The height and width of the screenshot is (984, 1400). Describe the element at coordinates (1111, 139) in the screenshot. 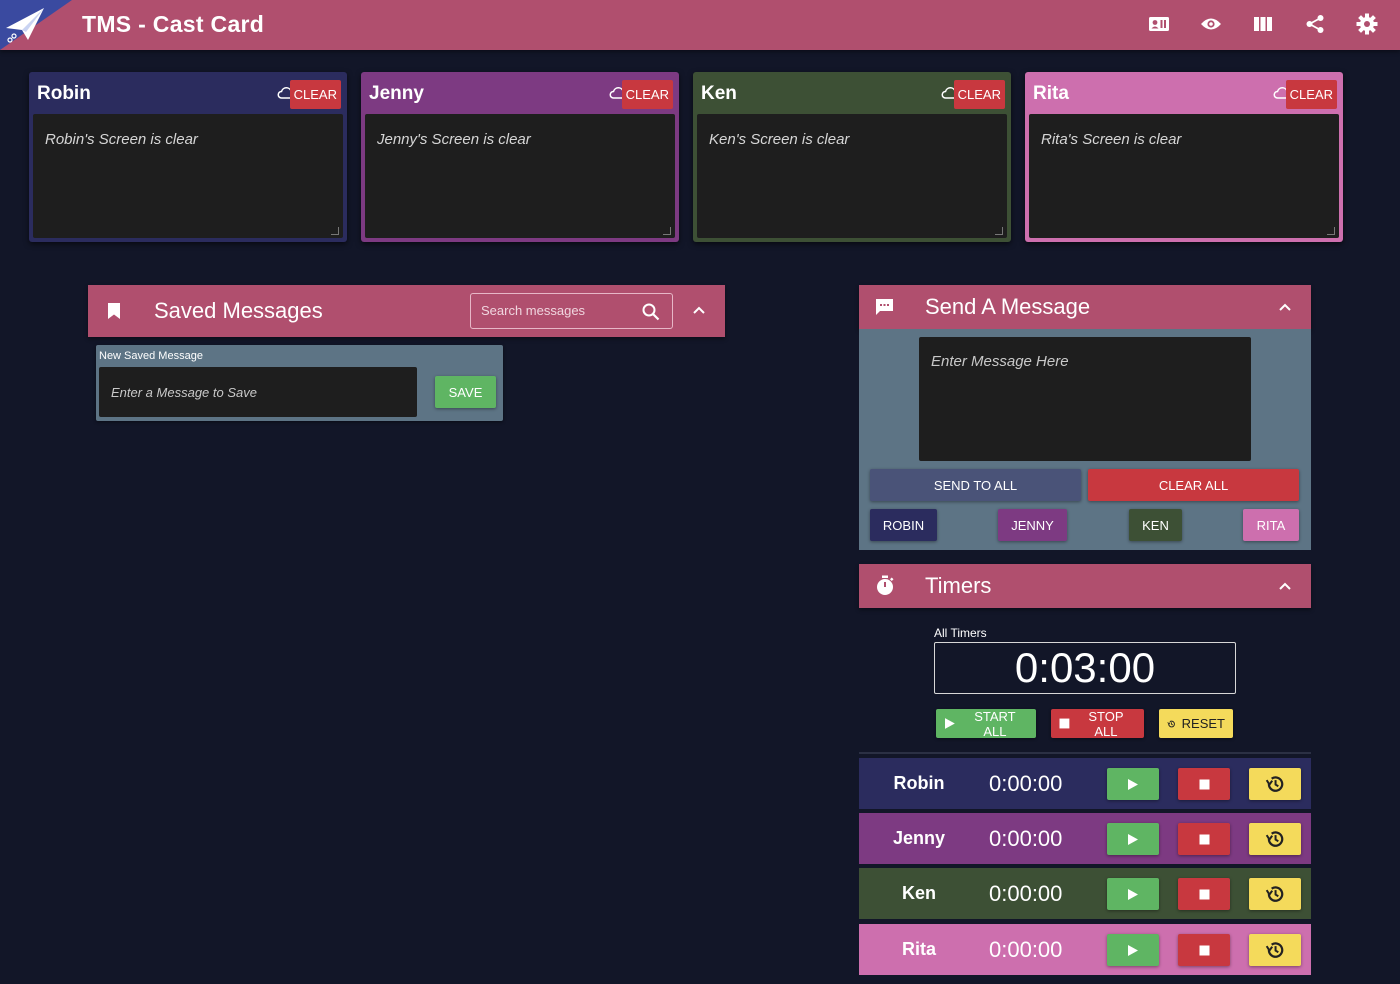

I see `screen-status-text: Rita's Screen is clear` at that location.